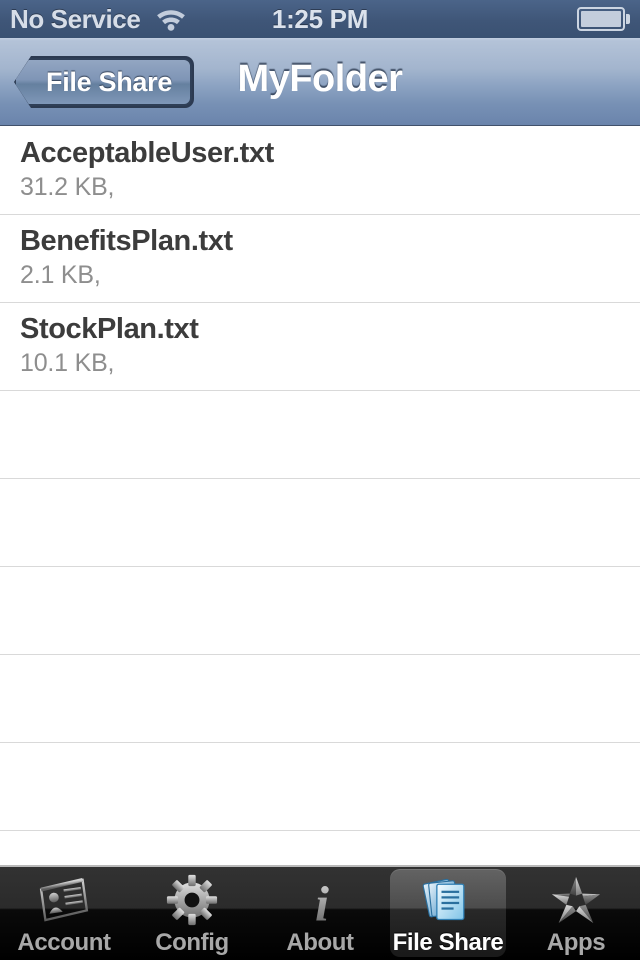 Image resolution: width=640 pixels, height=960 pixels. I want to click on battery-fill, so click(601, 19).